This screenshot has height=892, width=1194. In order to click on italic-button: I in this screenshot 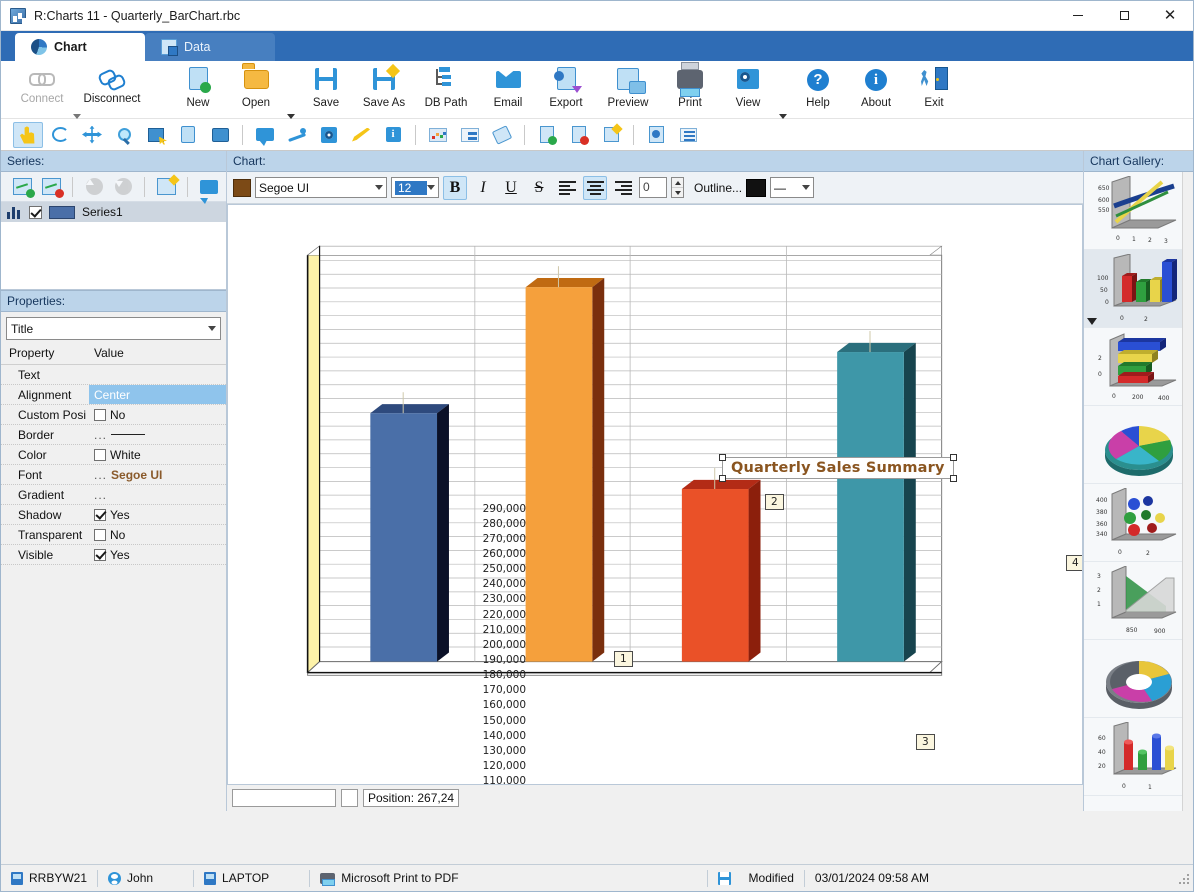, I will do `click(483, 188)`.